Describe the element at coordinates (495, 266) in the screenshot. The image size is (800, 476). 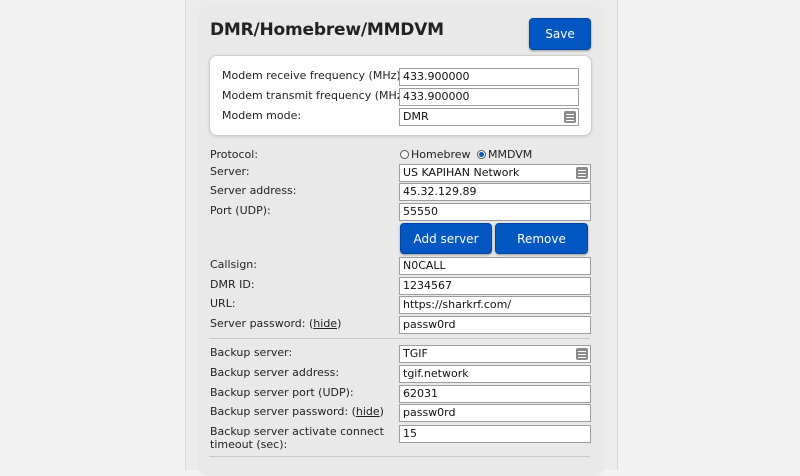
I see `callsign-input: N0CALL` at that location.